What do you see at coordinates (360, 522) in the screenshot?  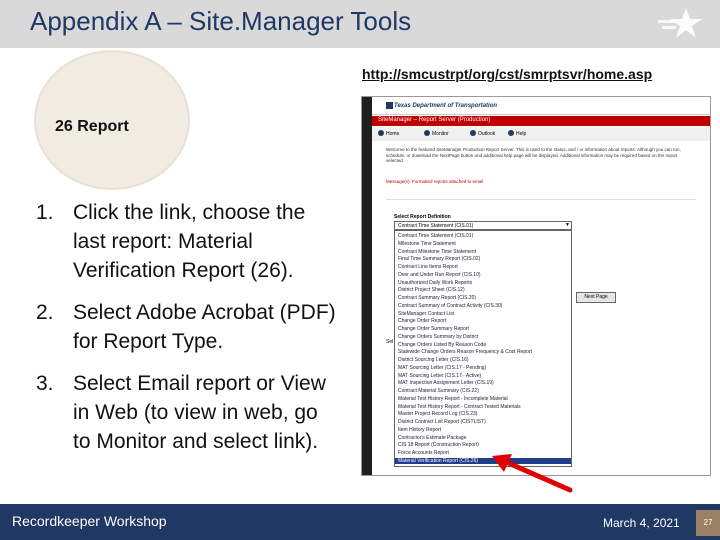 I see `footer-bar: Recordkeeper Workshop March 4, 2021` at bounding box center [360, 522].